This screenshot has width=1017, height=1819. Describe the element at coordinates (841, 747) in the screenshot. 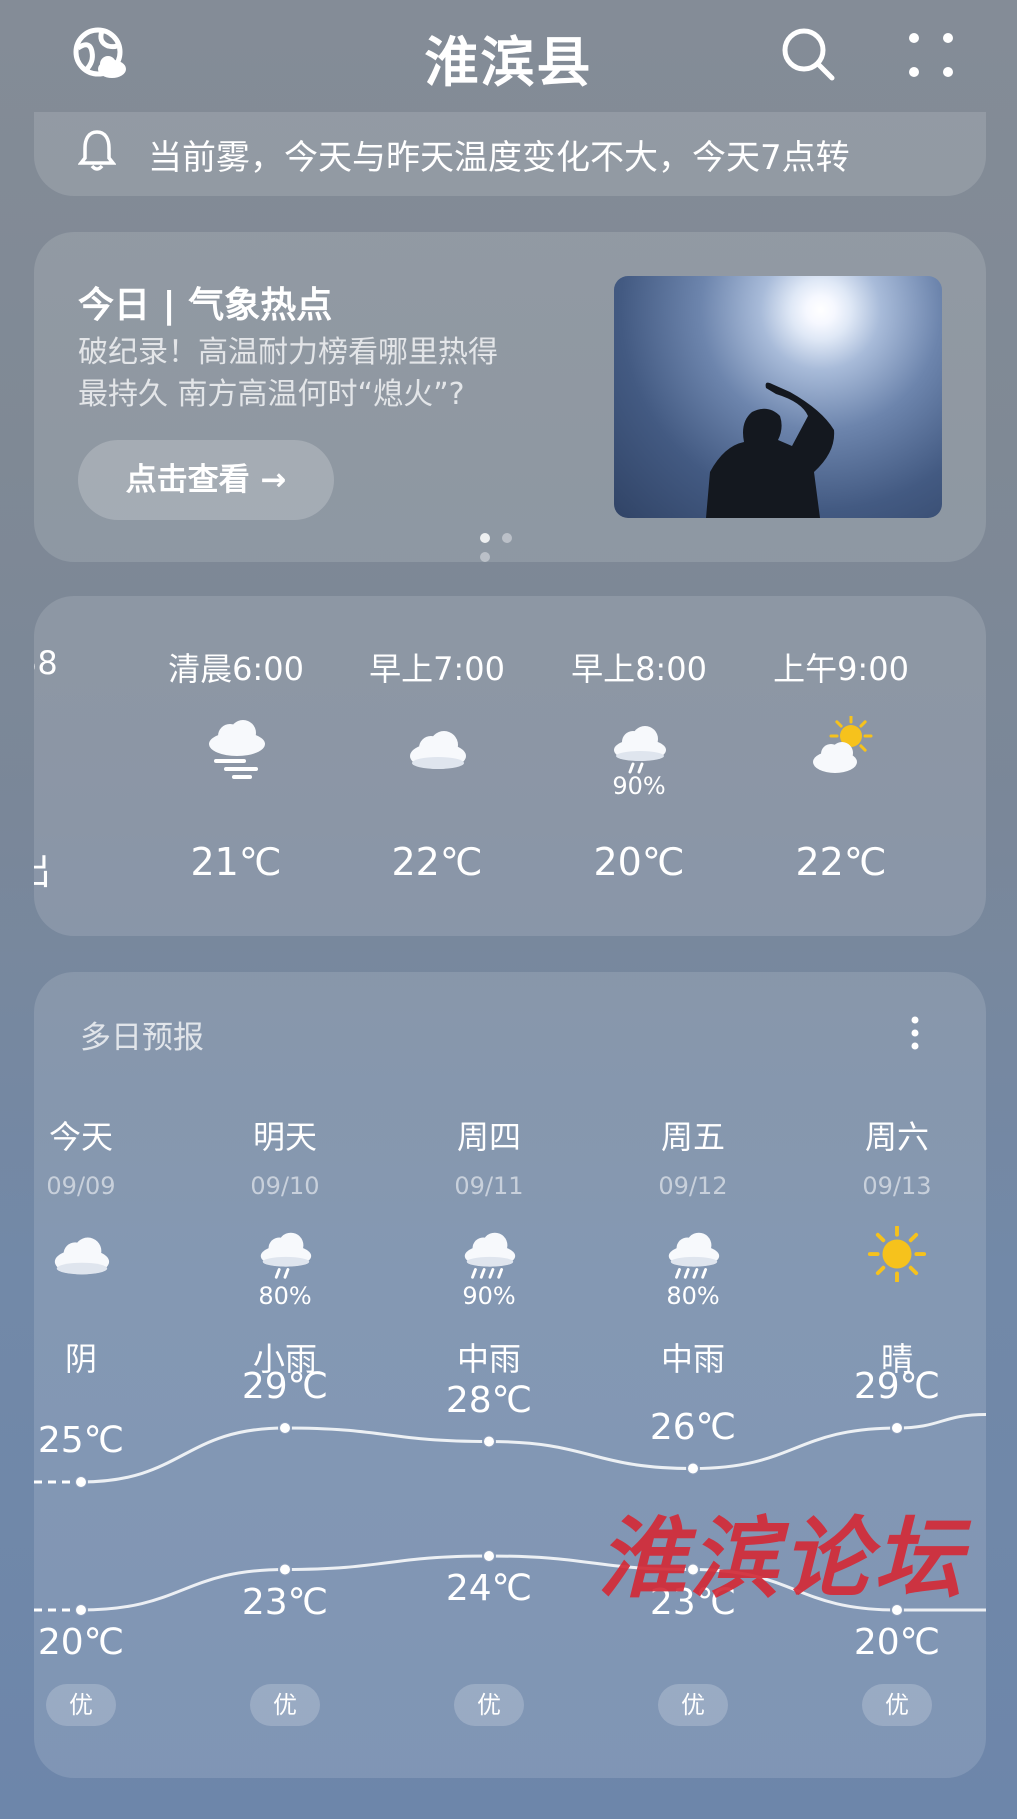

I see `partly-cloudy-icon` at that location.